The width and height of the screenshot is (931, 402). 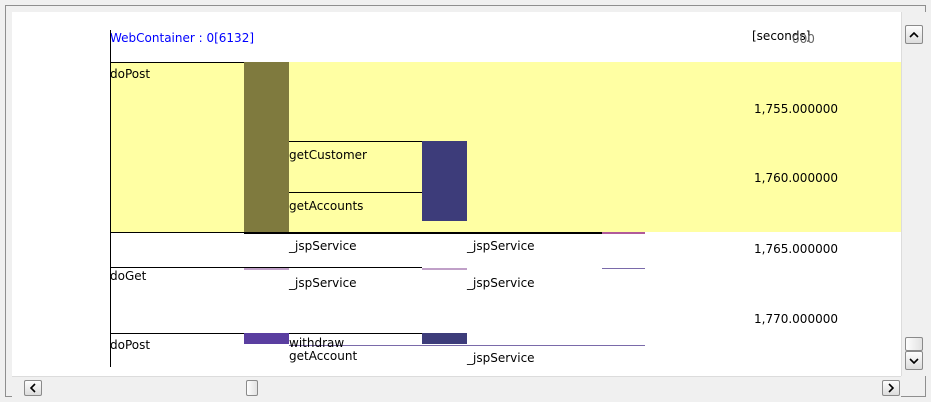 I want to click on call-label-dopost-2: doPost, so click(x=130, y=345).